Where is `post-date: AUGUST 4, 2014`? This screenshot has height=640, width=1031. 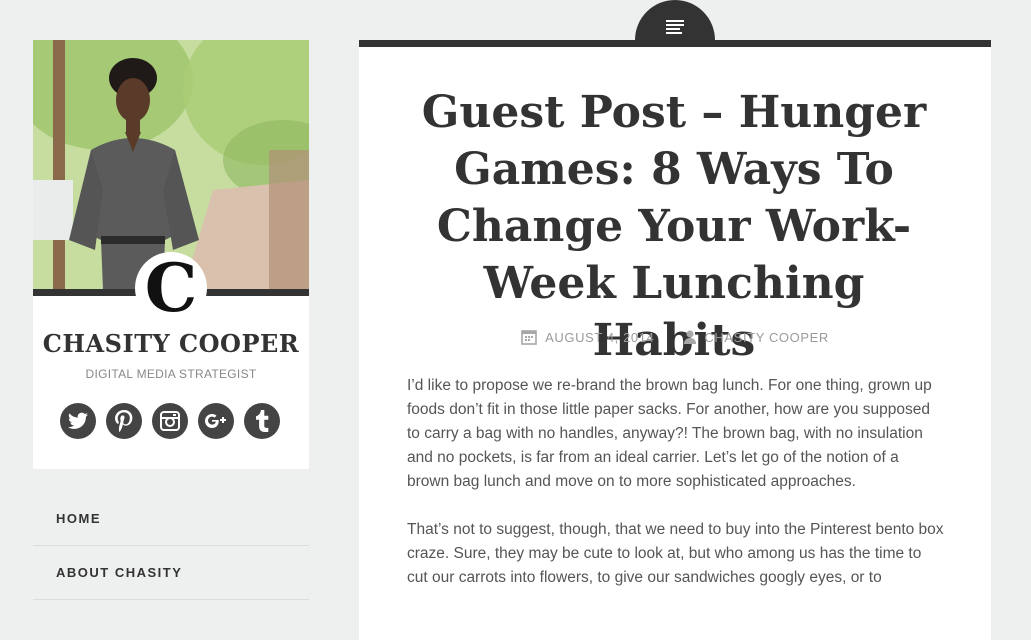 post-date: AUGUST 4, 2014 is located at coordinates (587, 337).